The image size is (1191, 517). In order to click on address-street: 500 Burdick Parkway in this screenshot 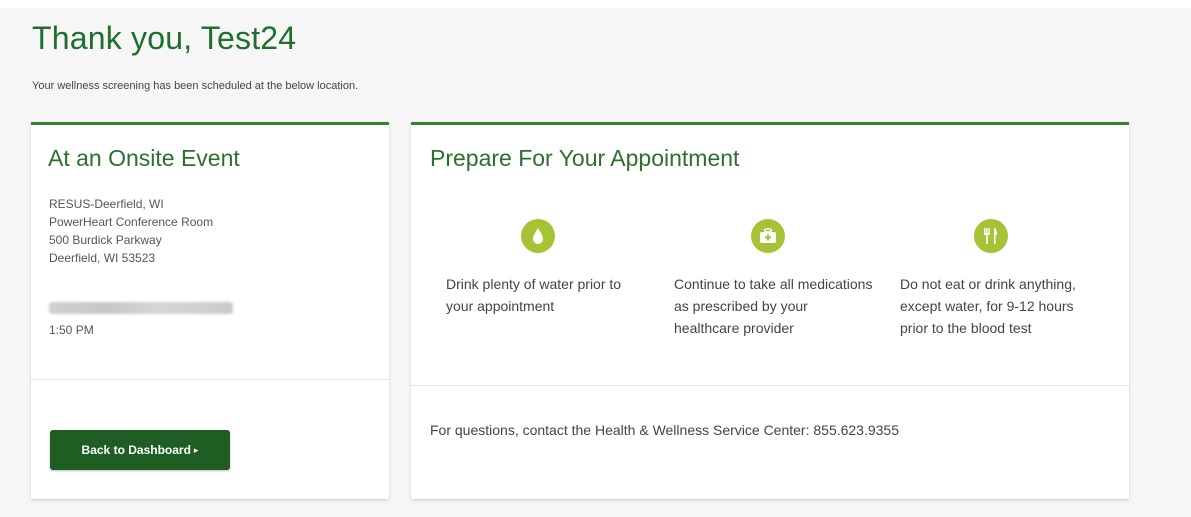, I will do `click(105, 240)`.